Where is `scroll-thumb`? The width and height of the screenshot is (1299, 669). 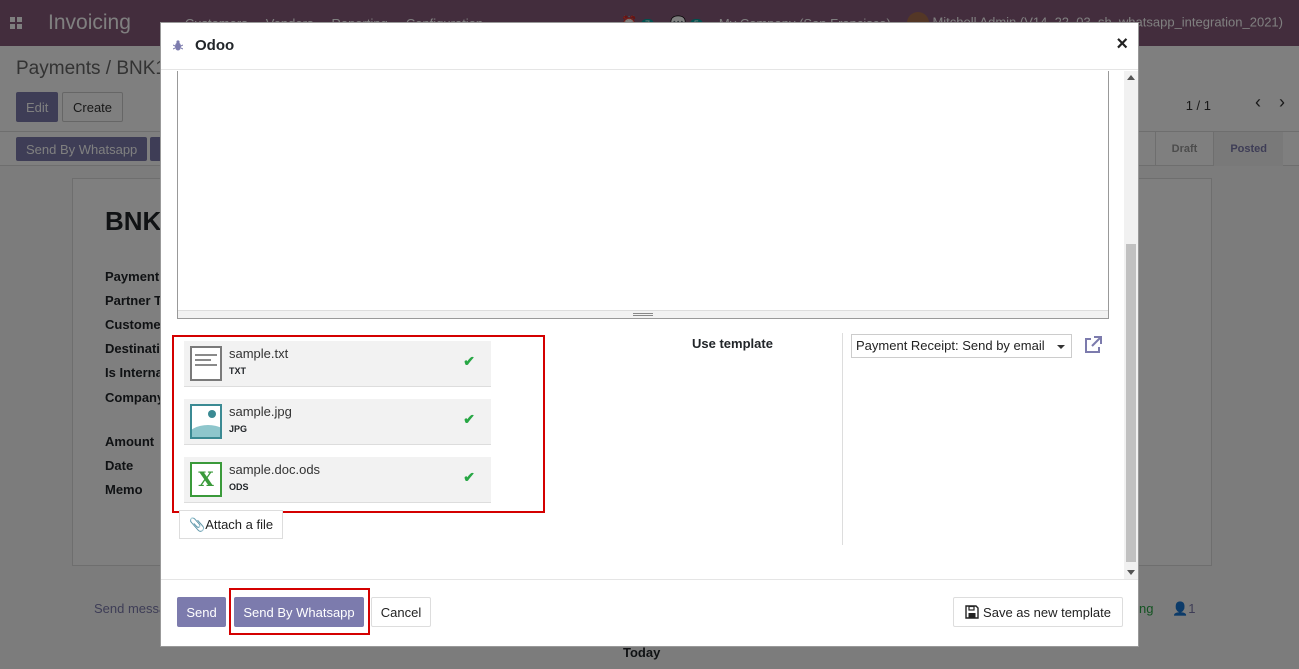 scroll-thumb is located at coordinates (1131, 403).